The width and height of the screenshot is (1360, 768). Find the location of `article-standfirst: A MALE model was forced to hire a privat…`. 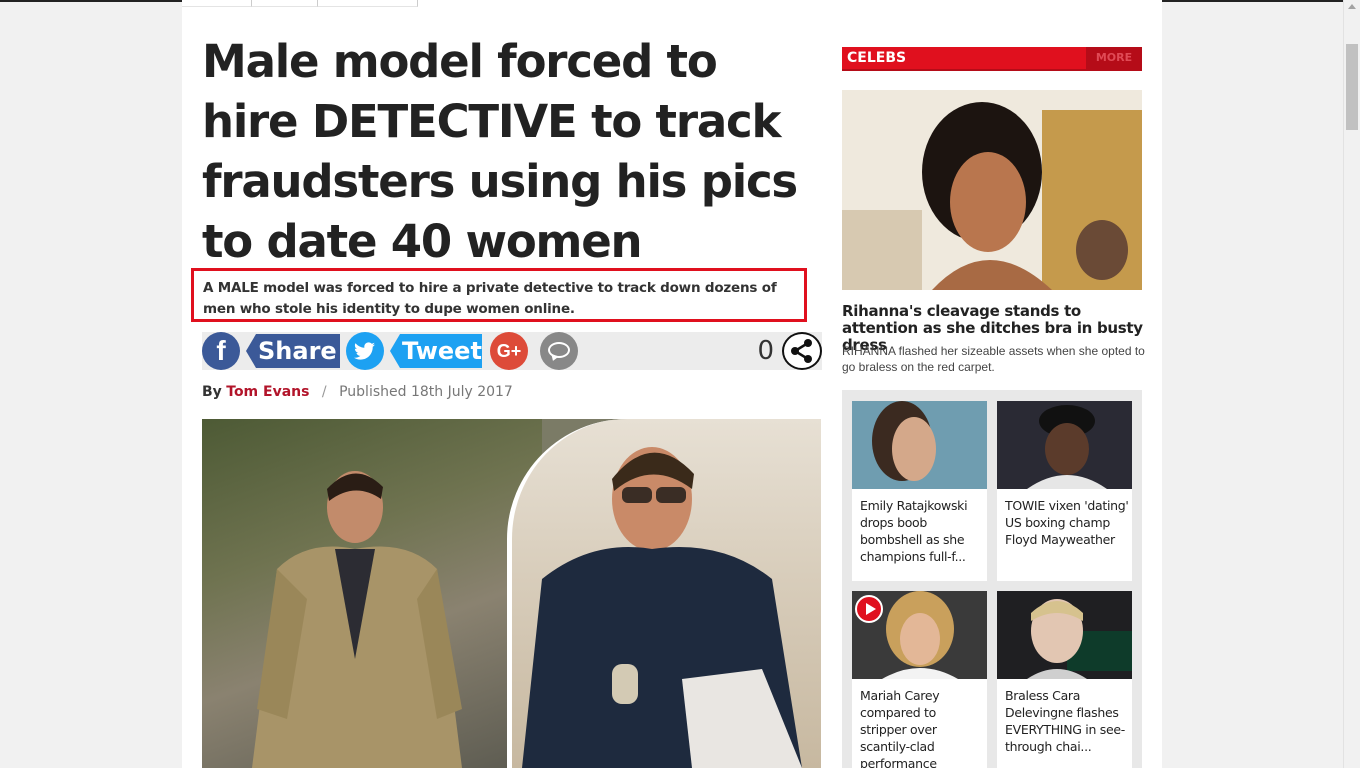

article-standfirst: A MALE model was forced to hire a privat… is located at coordinates (499, 295).